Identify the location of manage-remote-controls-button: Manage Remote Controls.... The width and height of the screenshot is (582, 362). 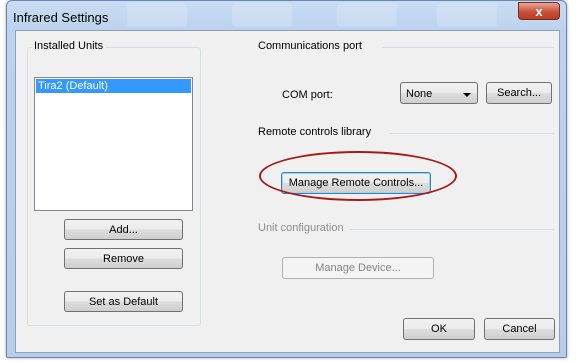
(356, 183).